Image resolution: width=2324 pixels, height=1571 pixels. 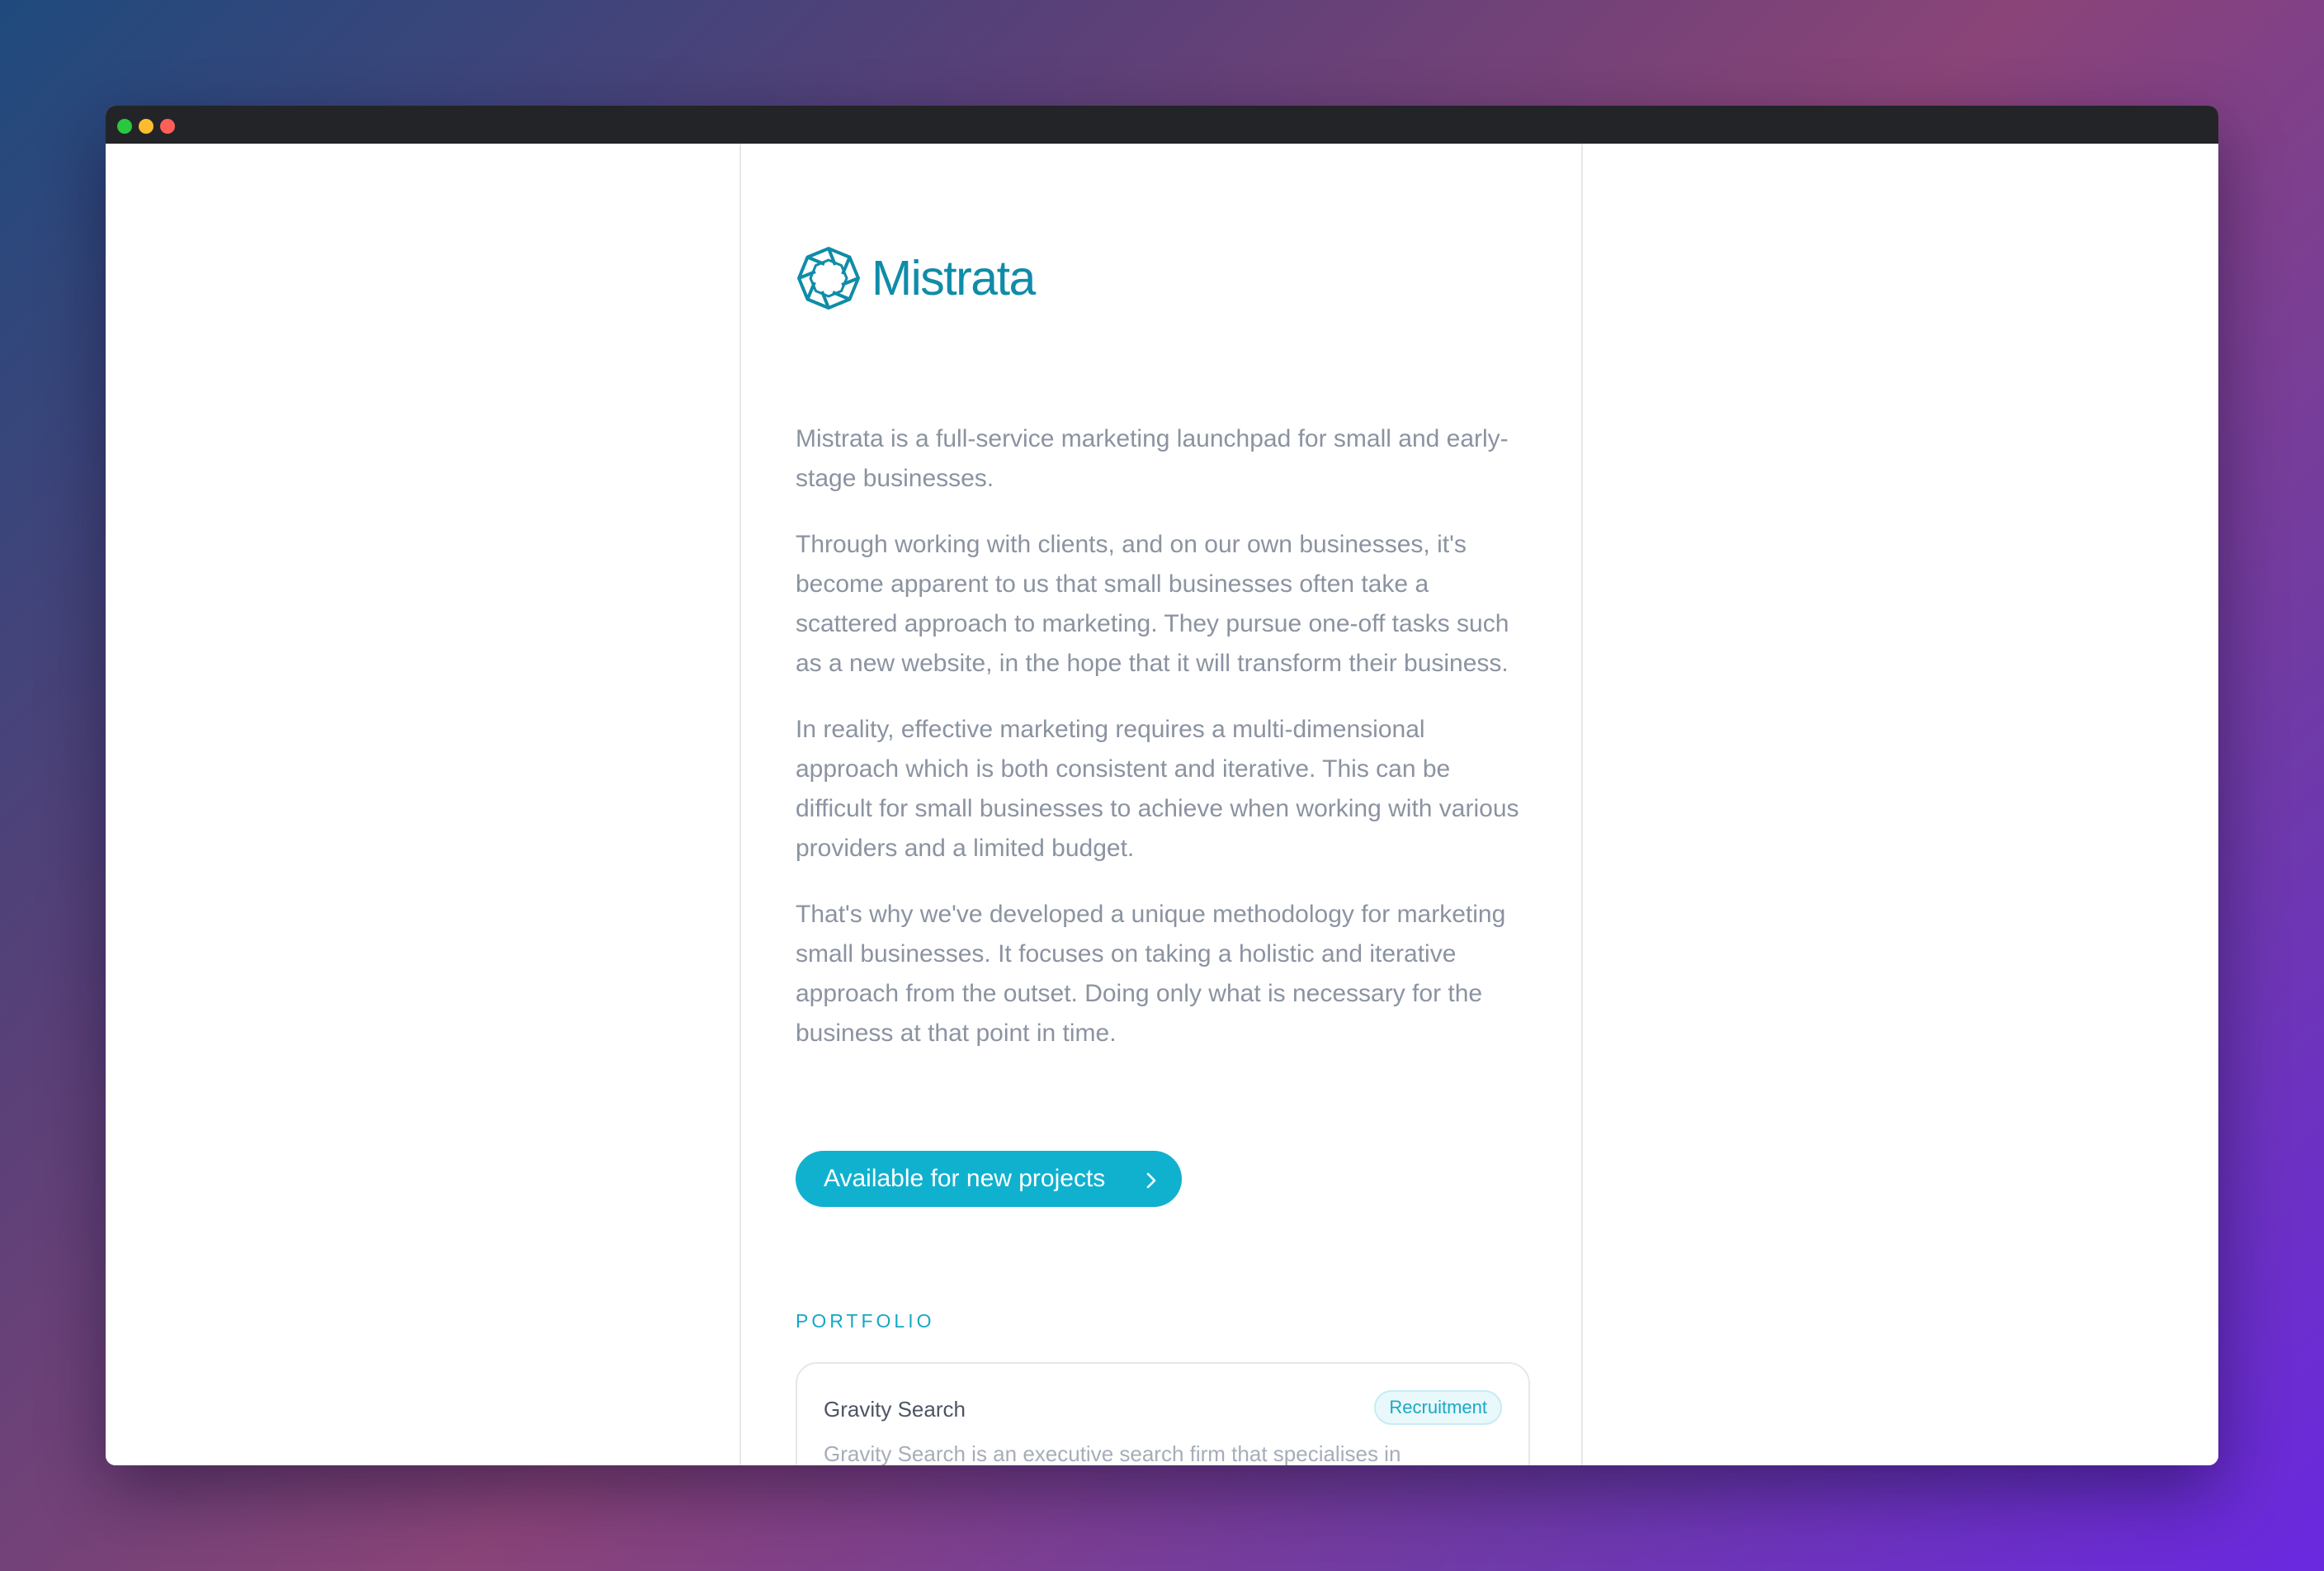 I want to click on window-titlebar, so click(x=1162, y=125).